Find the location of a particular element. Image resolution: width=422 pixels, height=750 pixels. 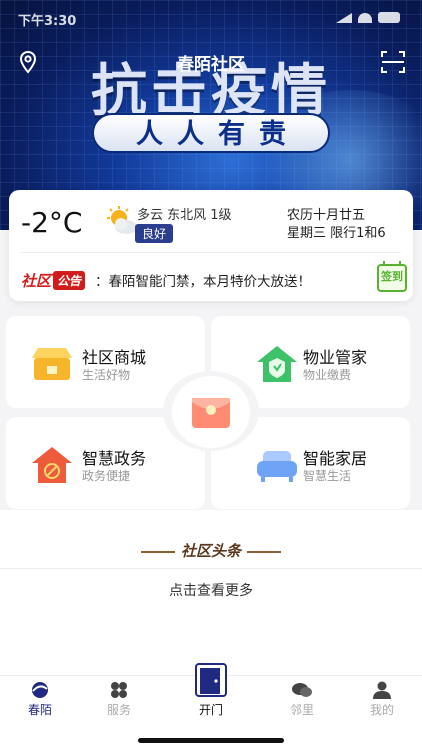

red-packet-button is located at coordinates (211, 412).